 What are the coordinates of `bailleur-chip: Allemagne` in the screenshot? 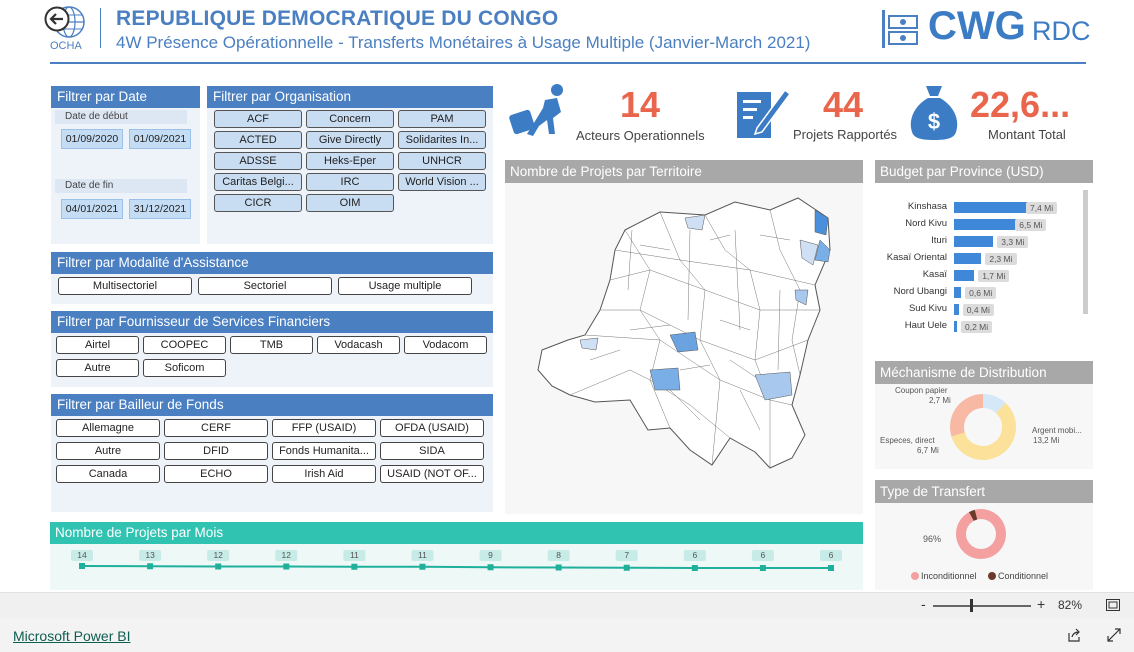 It's located at (108, 428).